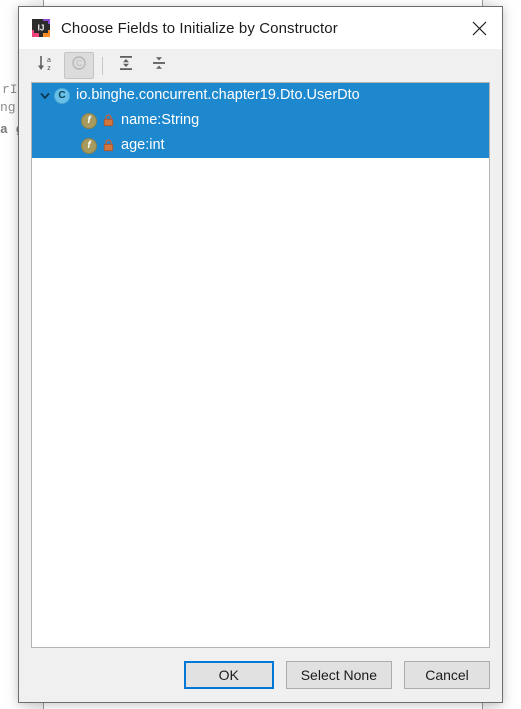 The height and width of the screenshot is (709, 521). I want to click on dialog-button-bar: OK Select None Cancel, so click(260, 675).